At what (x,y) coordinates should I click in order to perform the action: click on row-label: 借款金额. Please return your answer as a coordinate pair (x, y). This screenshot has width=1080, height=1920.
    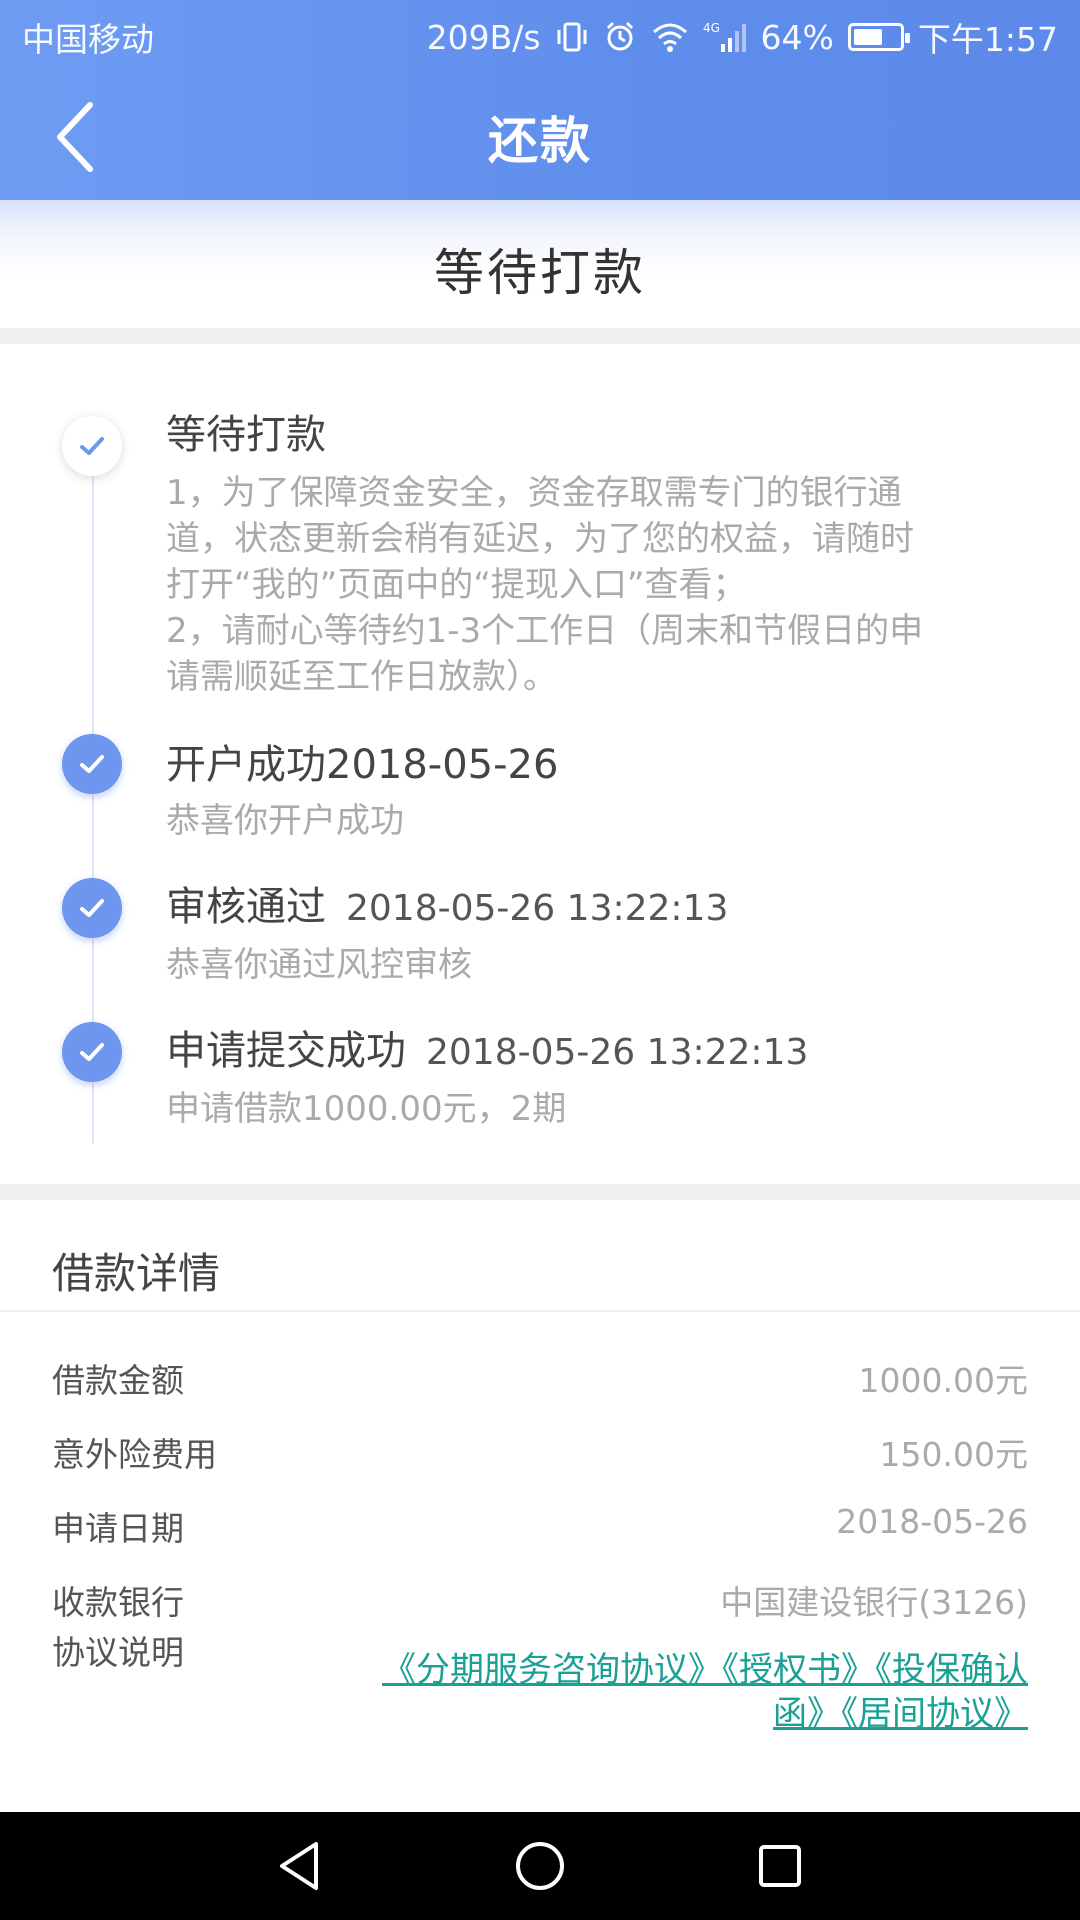
    Looking at the image, I should click on (118, 1380).